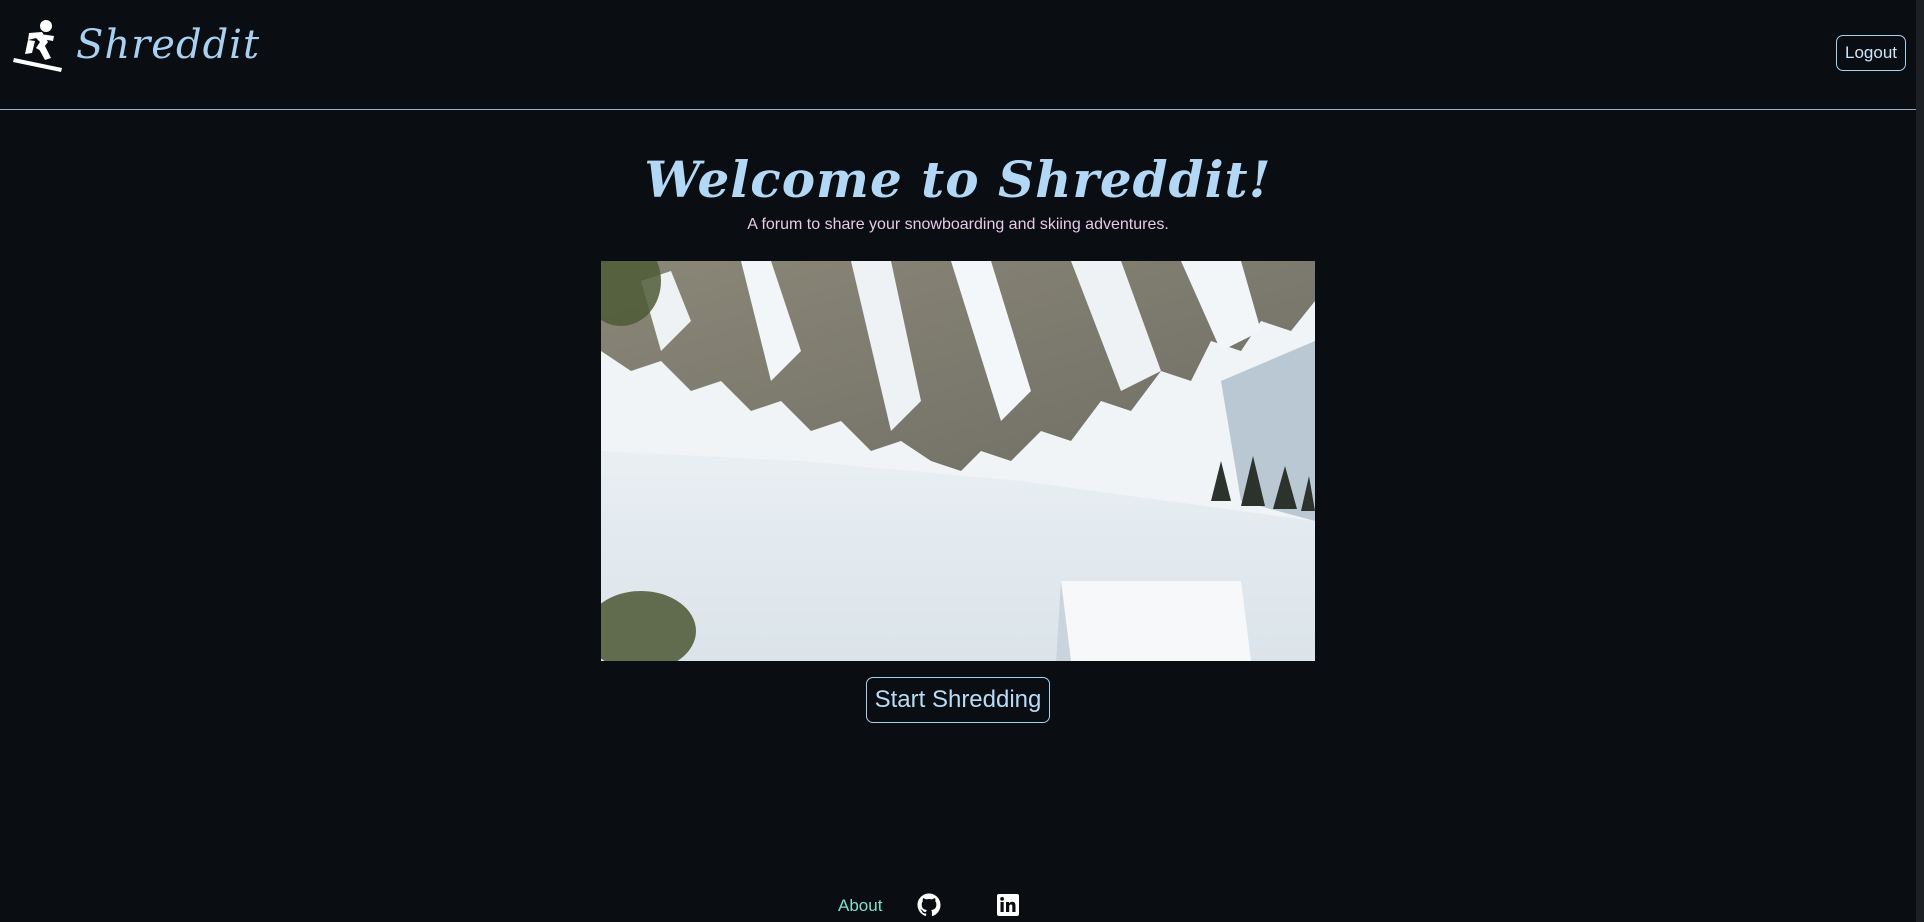 The width and height of the screenshot is (1924, 922). What do you see at coordinates (929, 905) in the screenshot?
I see `github-icon` at bounding box center [929, 905].